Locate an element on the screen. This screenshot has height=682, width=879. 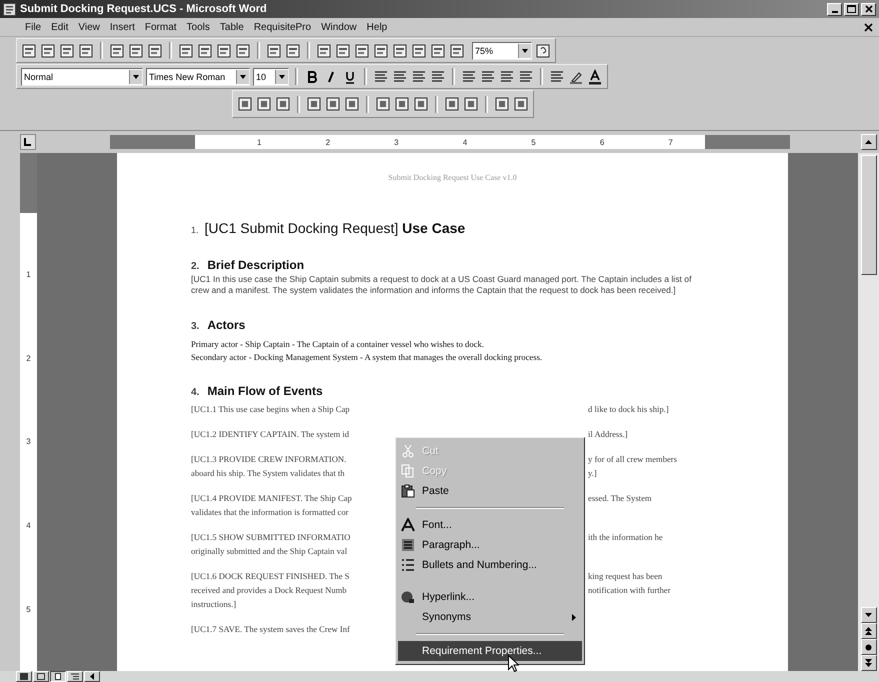
text-line: [UC1.6 DOCK REQUEST FINISHED. The S is located at coordinates (270, 576).